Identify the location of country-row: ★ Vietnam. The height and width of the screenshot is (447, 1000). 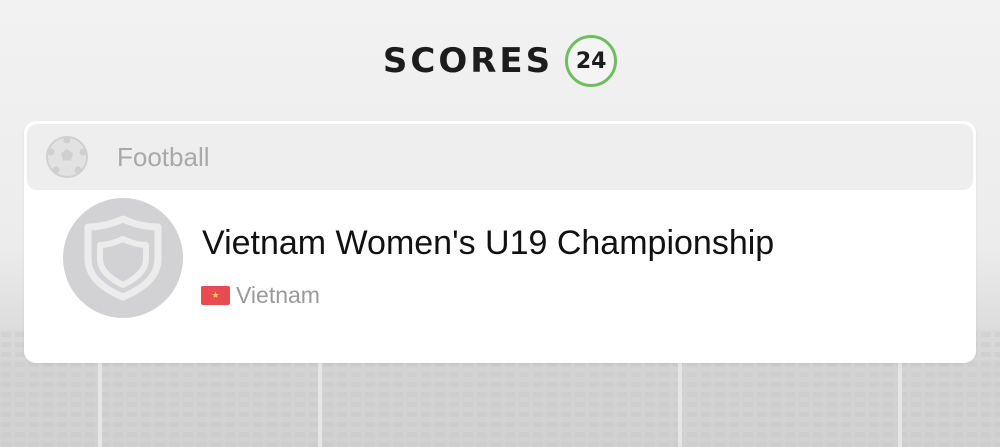
(260, 295).